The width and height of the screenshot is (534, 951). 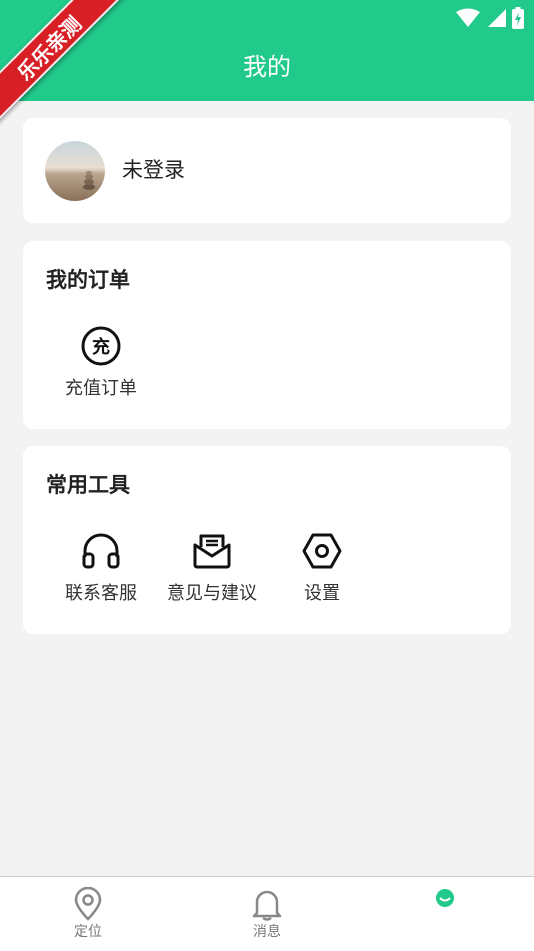 What do you see at coordinates (468, 17) in the screenshot?
I see `wifi-icon` at bounding box center [468, 17].